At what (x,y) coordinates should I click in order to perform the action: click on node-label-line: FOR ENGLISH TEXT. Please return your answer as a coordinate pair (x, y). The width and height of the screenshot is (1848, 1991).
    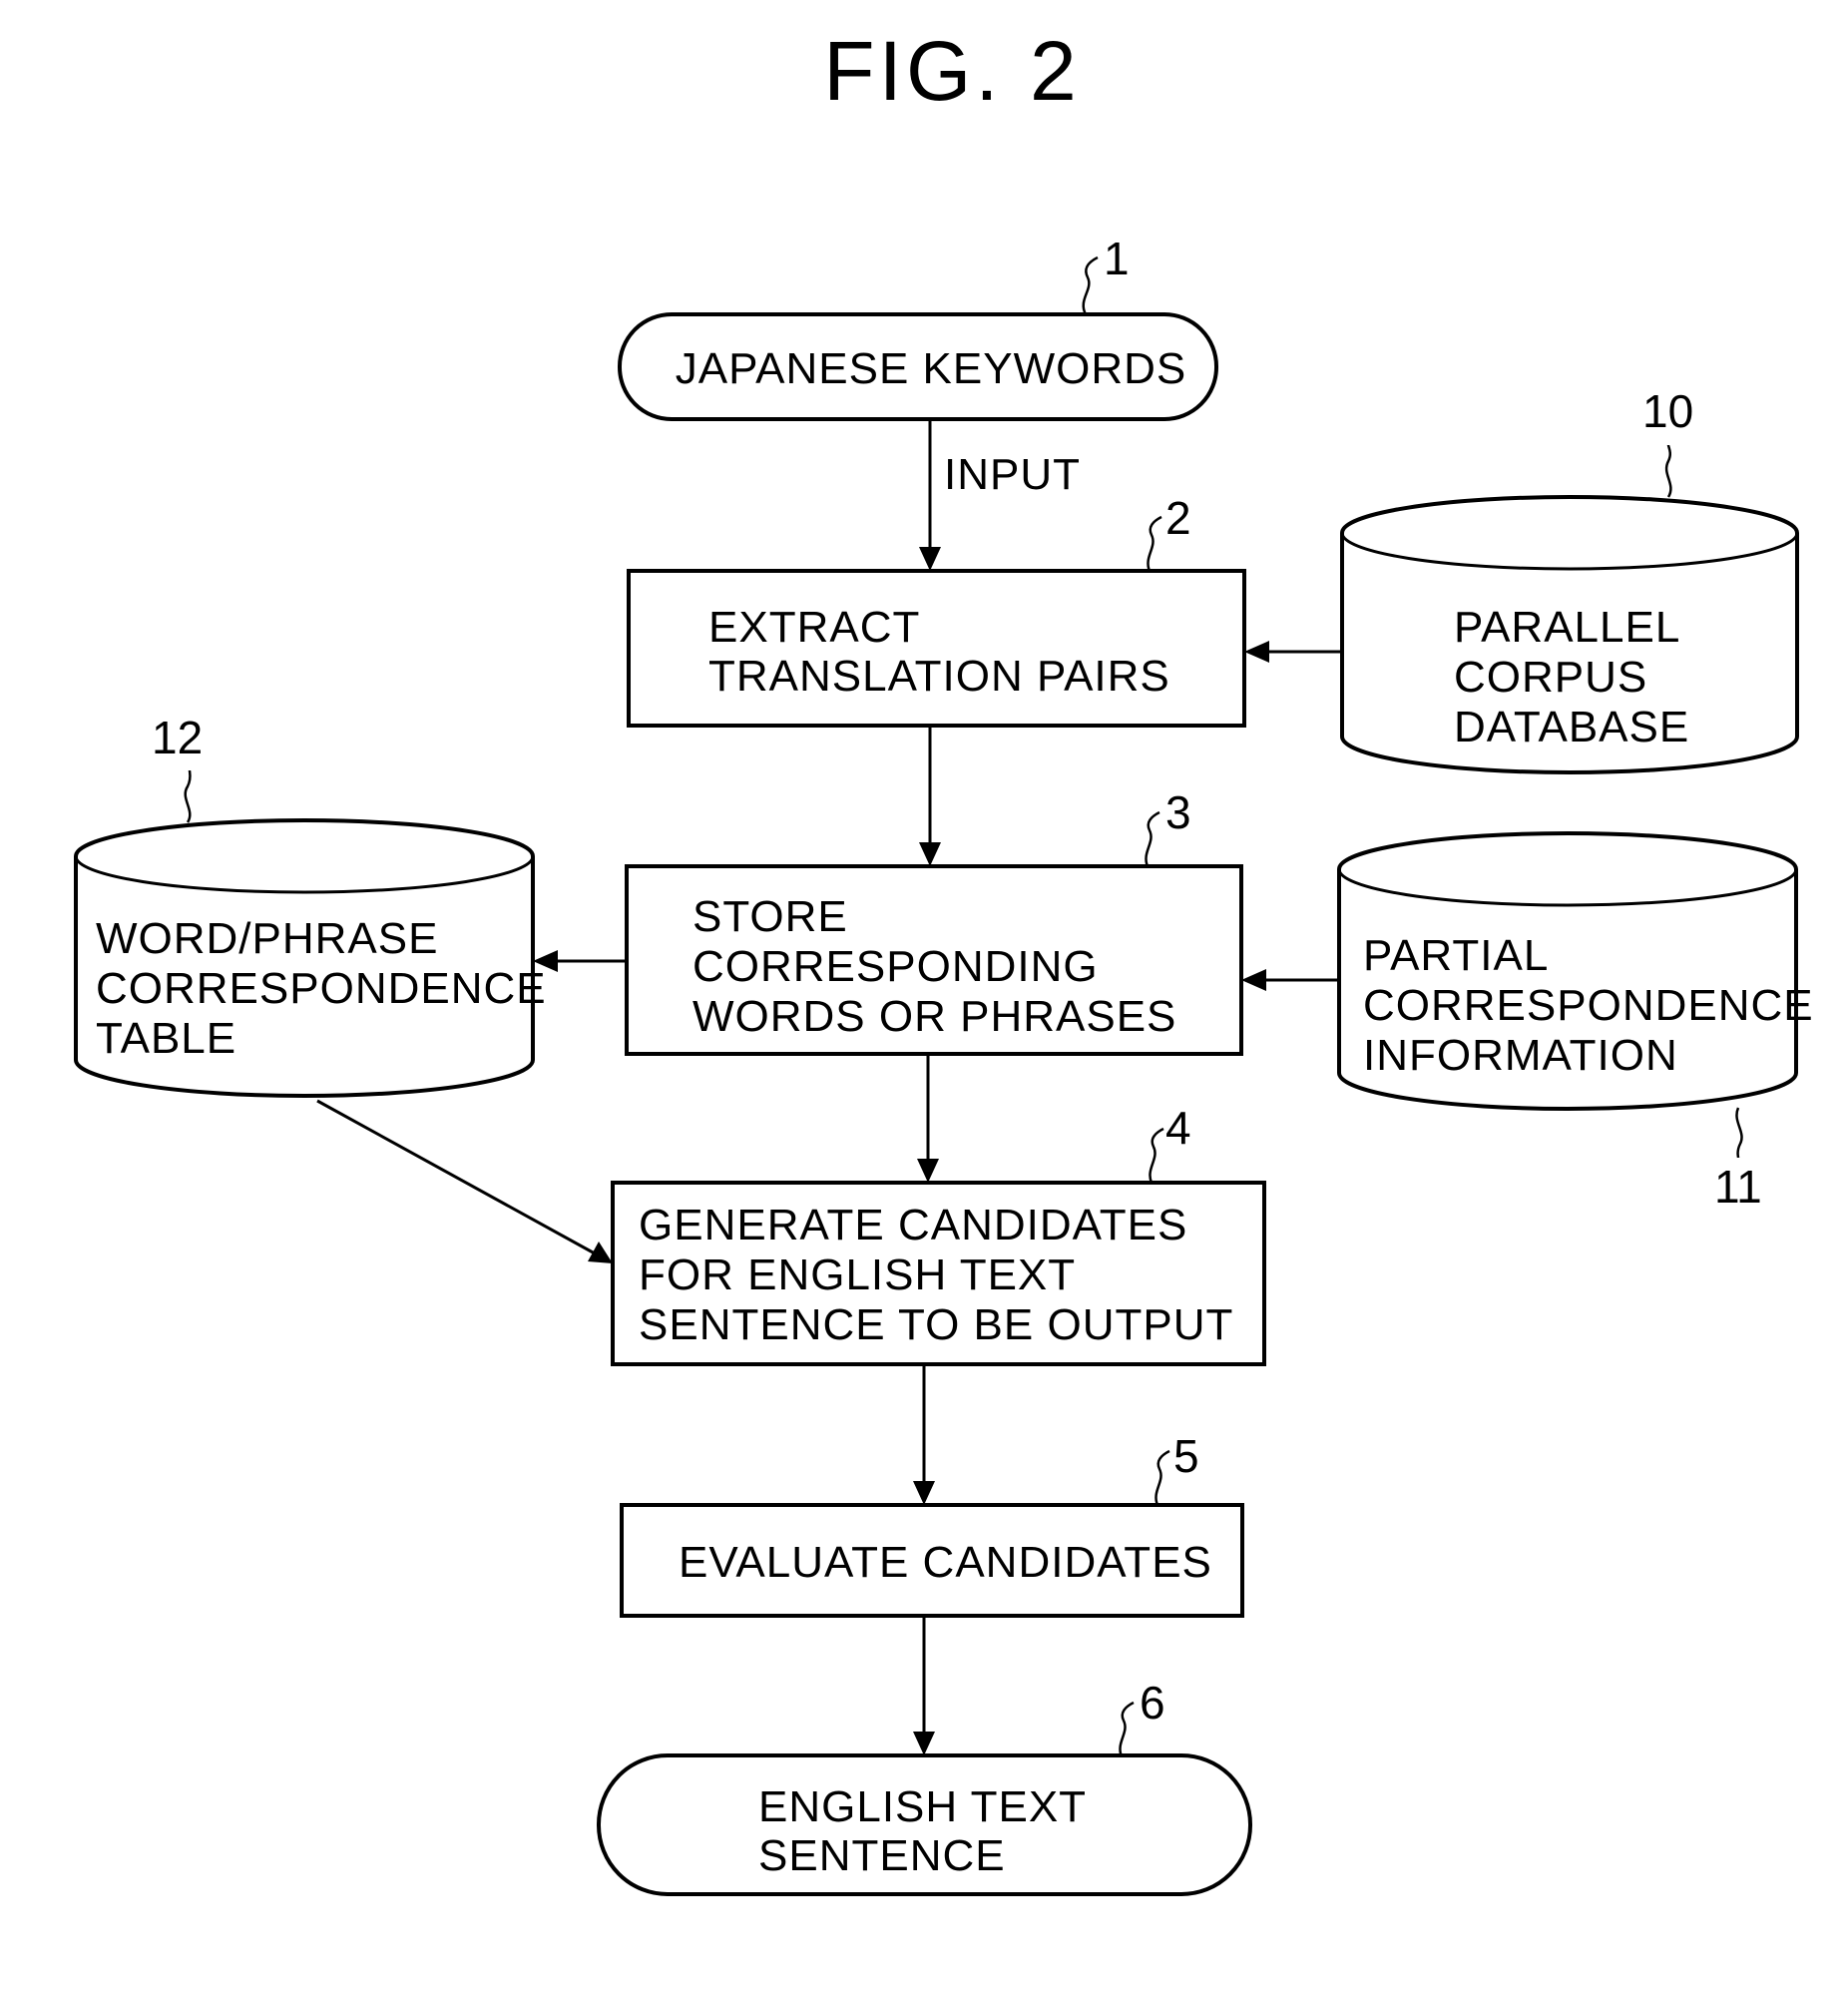
    Looking at the image, I should click on (858, 1274).